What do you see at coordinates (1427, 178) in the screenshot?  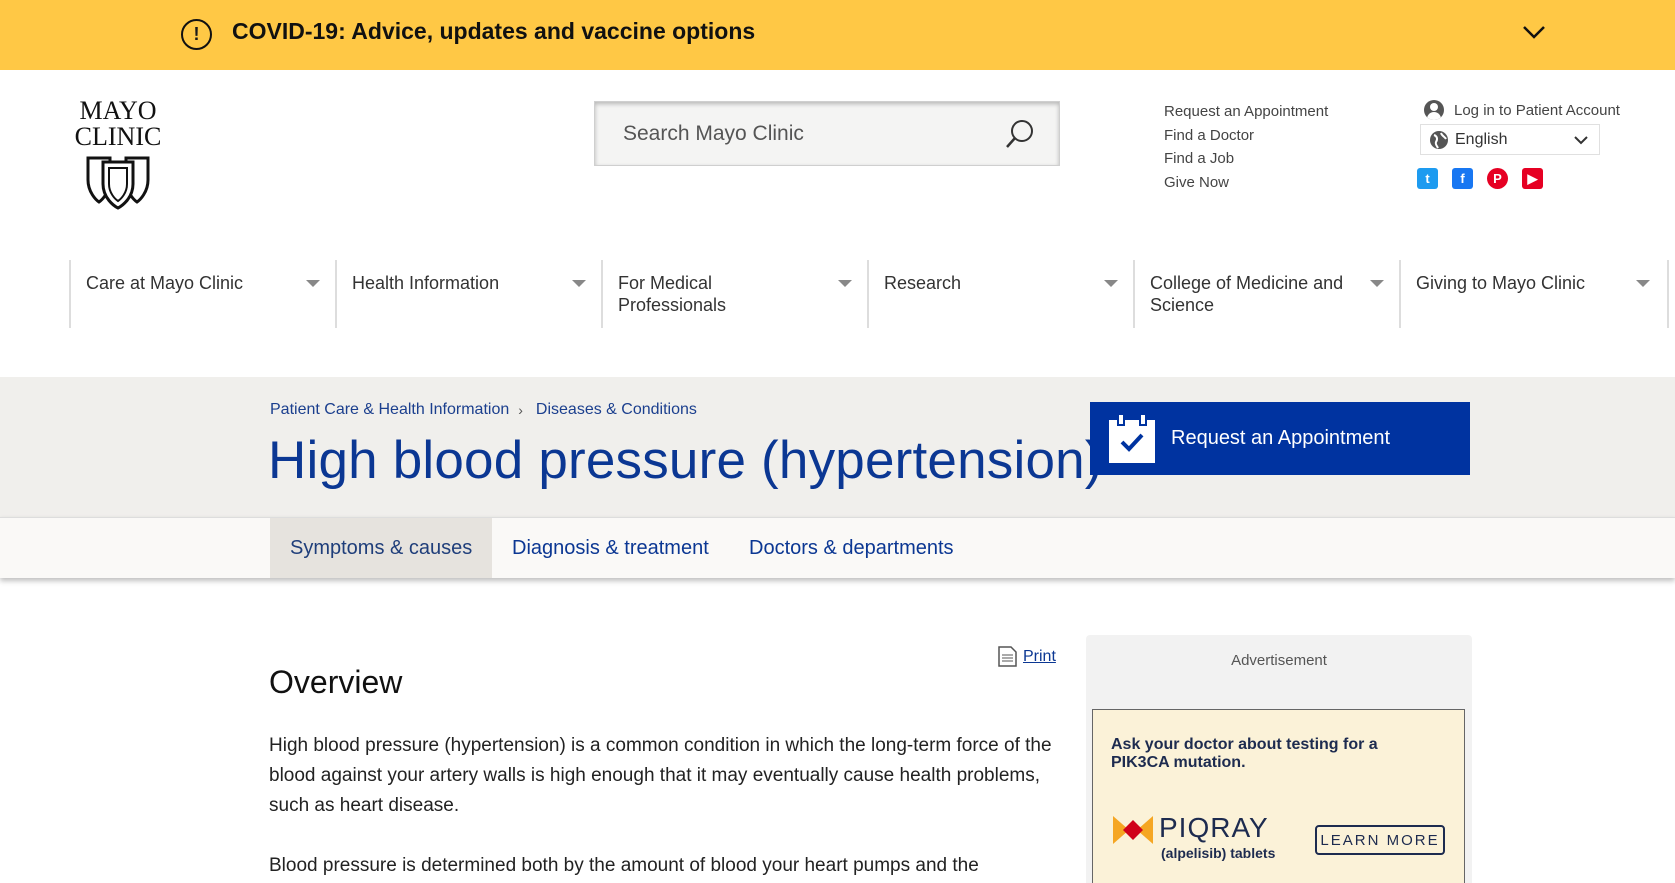 I see `twitter-icon: t` at bounding box center [1427, 178].